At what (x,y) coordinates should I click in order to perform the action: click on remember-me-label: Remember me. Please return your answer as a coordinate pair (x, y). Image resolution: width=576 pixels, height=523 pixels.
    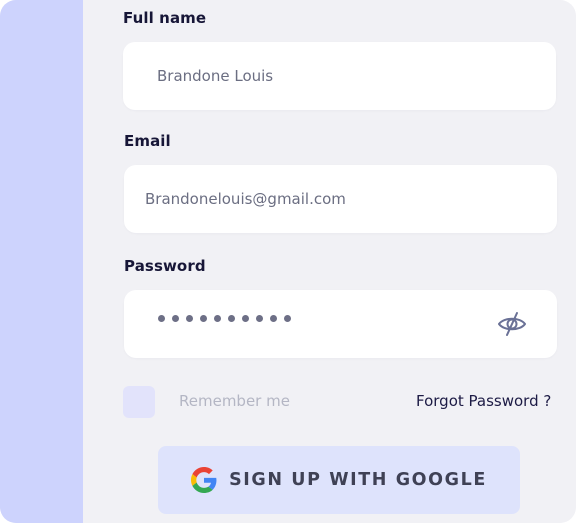
    Looking at the image, I should click on (234, 401).